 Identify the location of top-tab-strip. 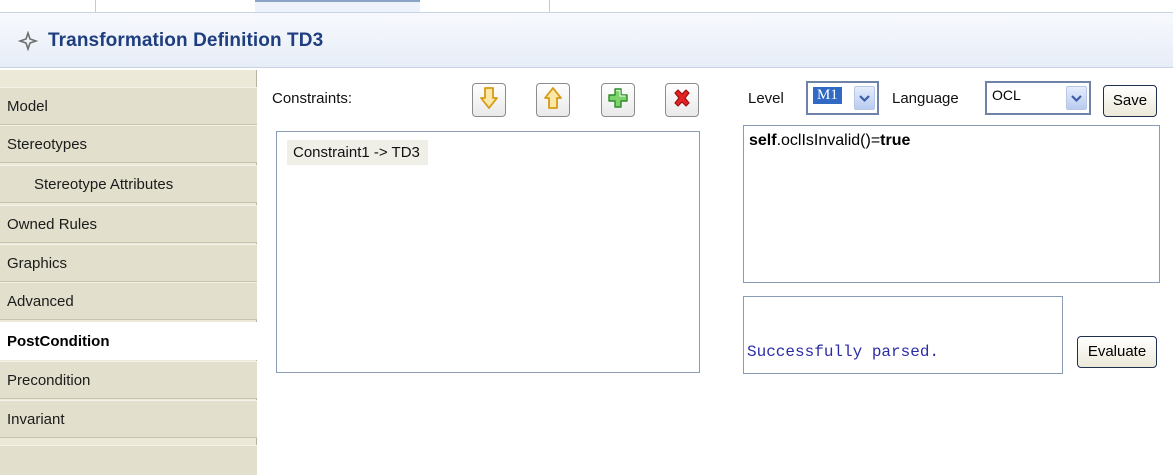
(586, 6).